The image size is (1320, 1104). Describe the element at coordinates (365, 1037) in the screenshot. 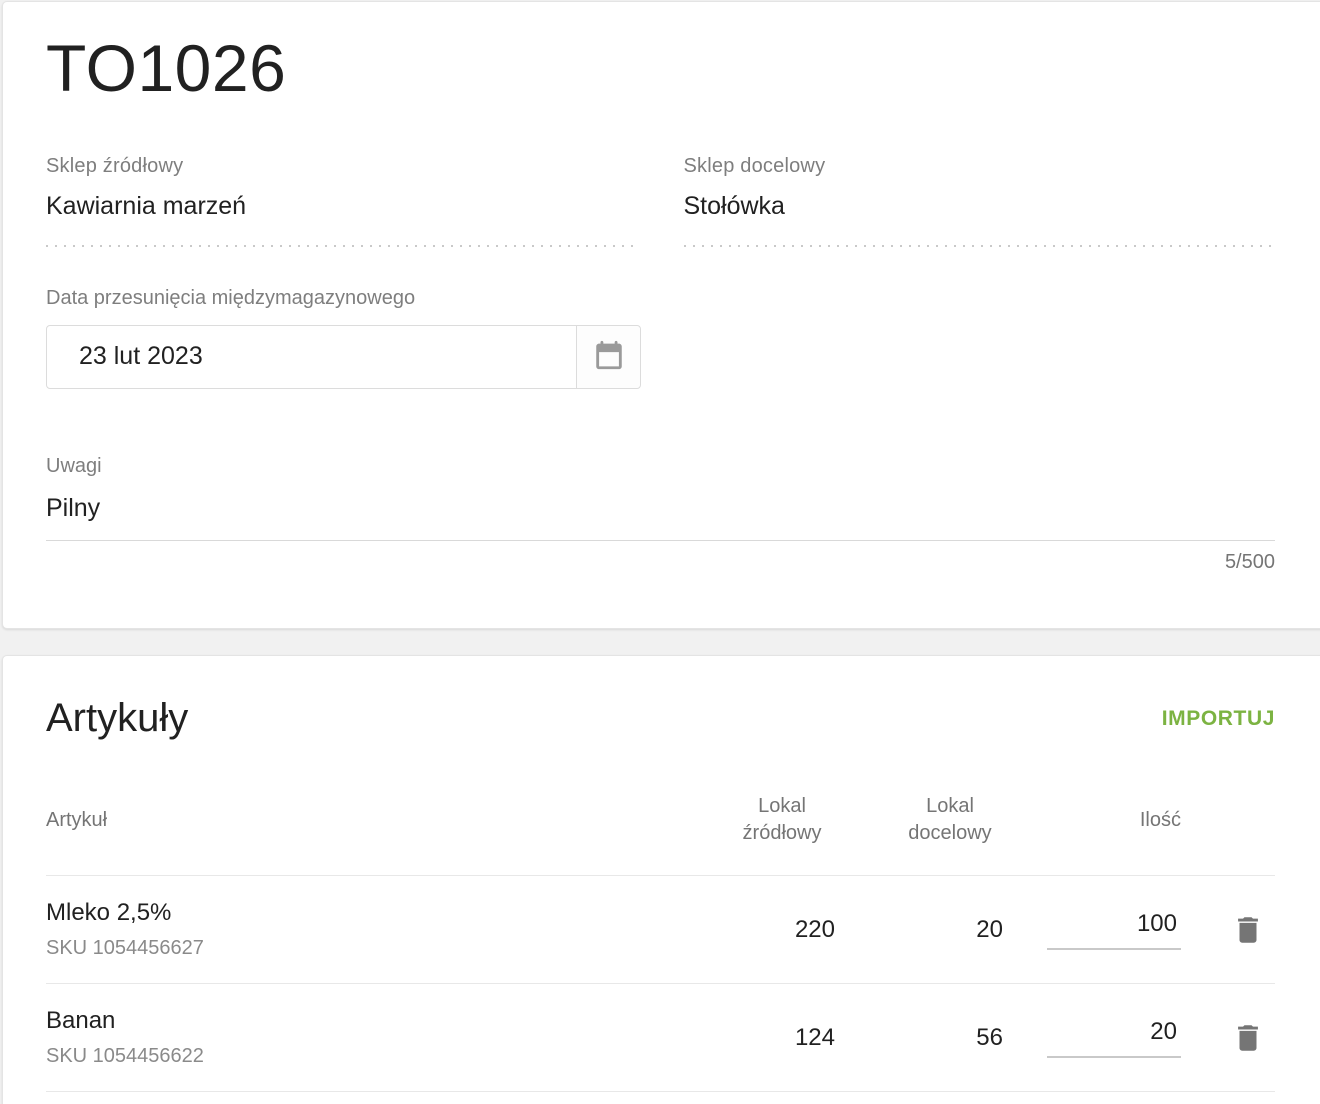

I see `item-name-cell: Banan SKU 1054456622` at that location.